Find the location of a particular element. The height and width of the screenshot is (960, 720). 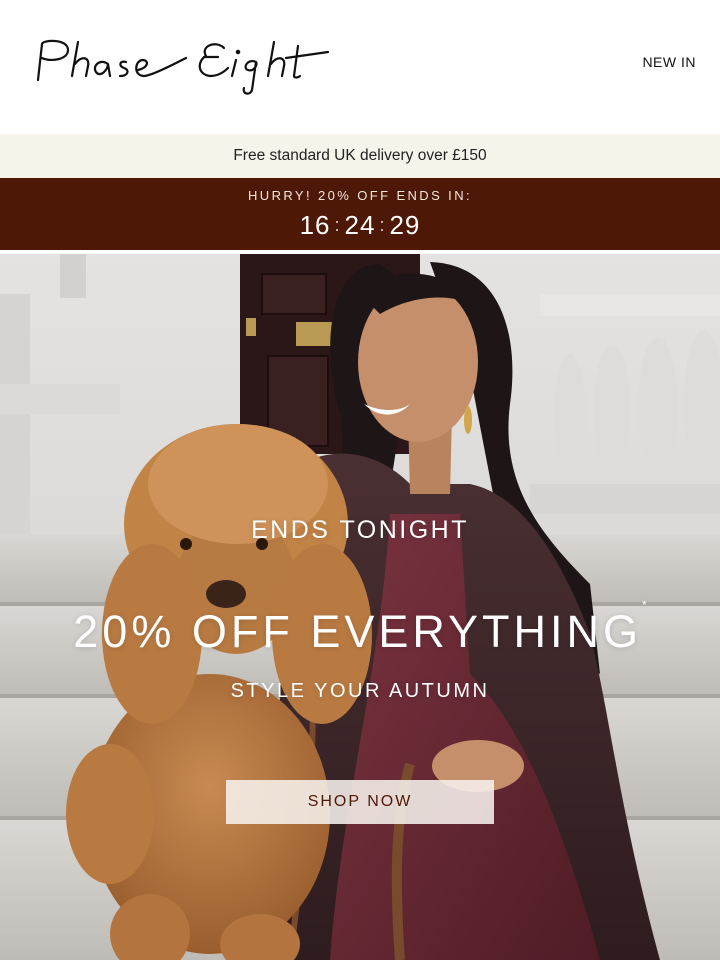

delivery-banner: Free standard UK delivery over £150 is located at coordinates (360, 156).